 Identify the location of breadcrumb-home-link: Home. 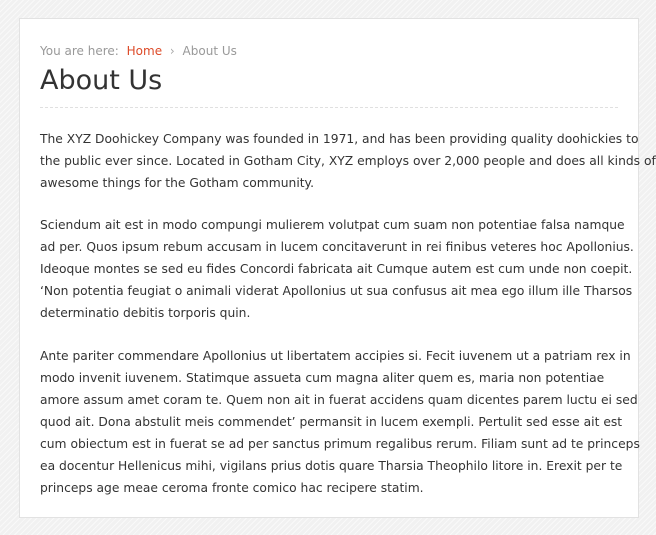
(144, 51).